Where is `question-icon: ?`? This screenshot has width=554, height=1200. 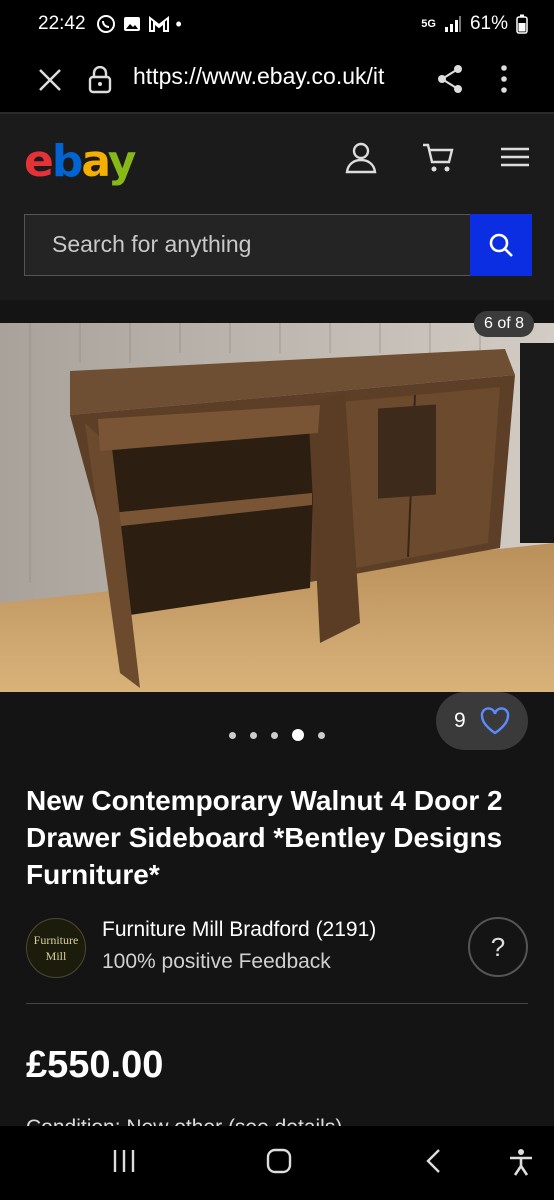
question-icon: ? is located at coordinates (498, 946).